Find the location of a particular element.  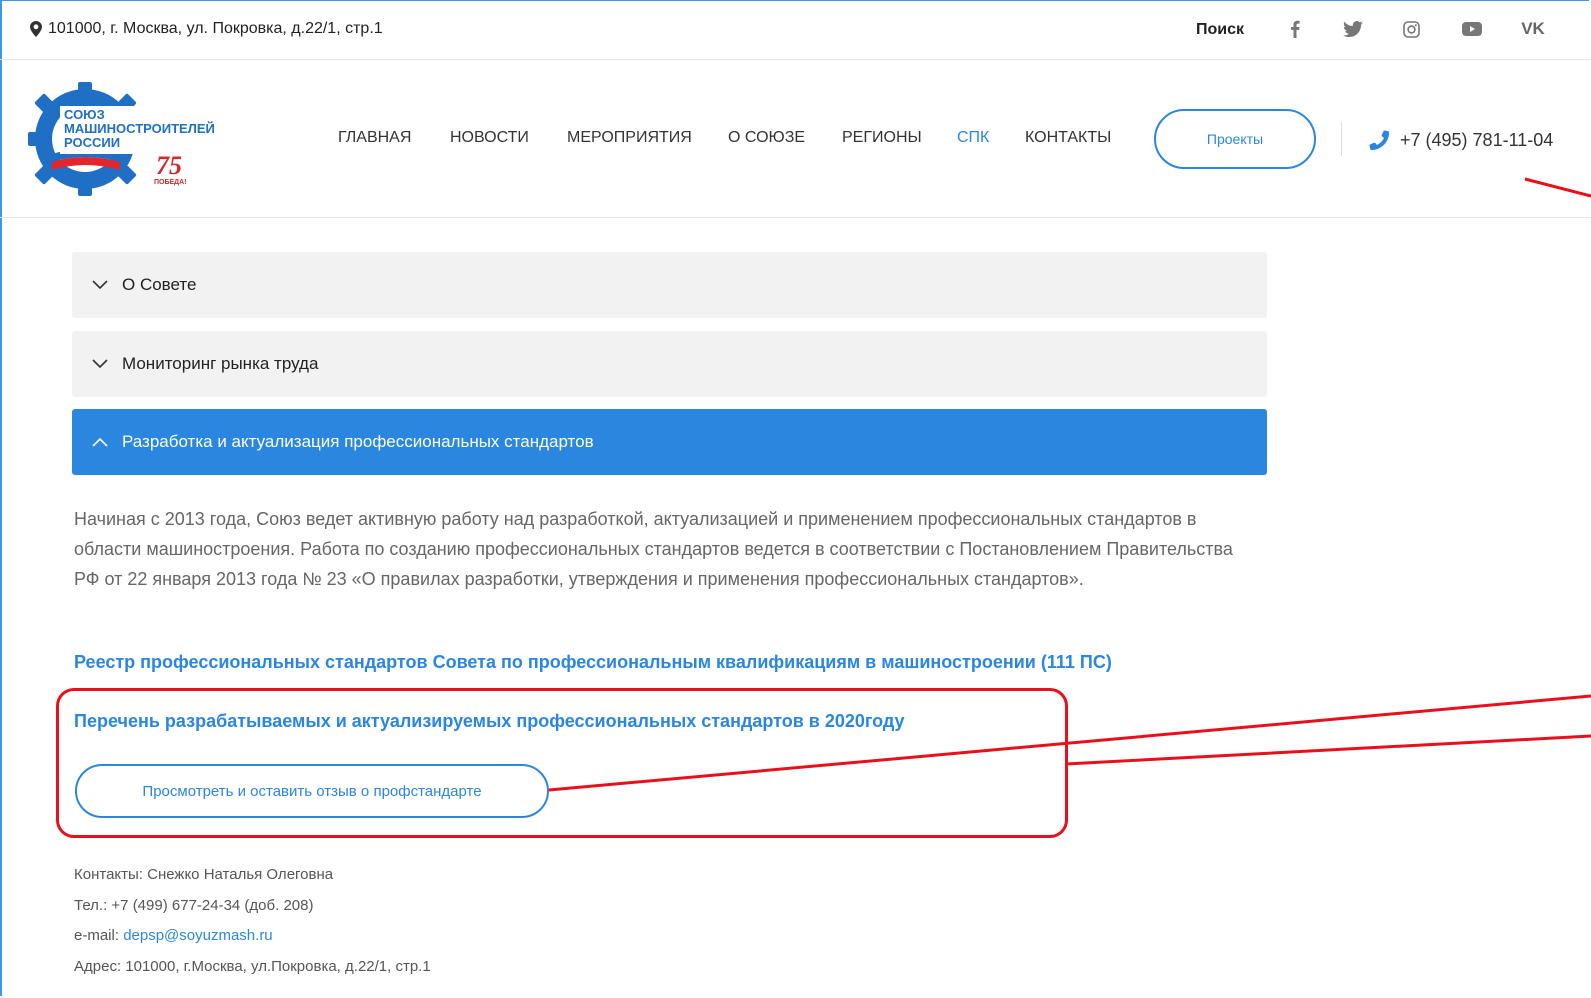

projects-button: Проекты is located at coordinates (1235, 139).